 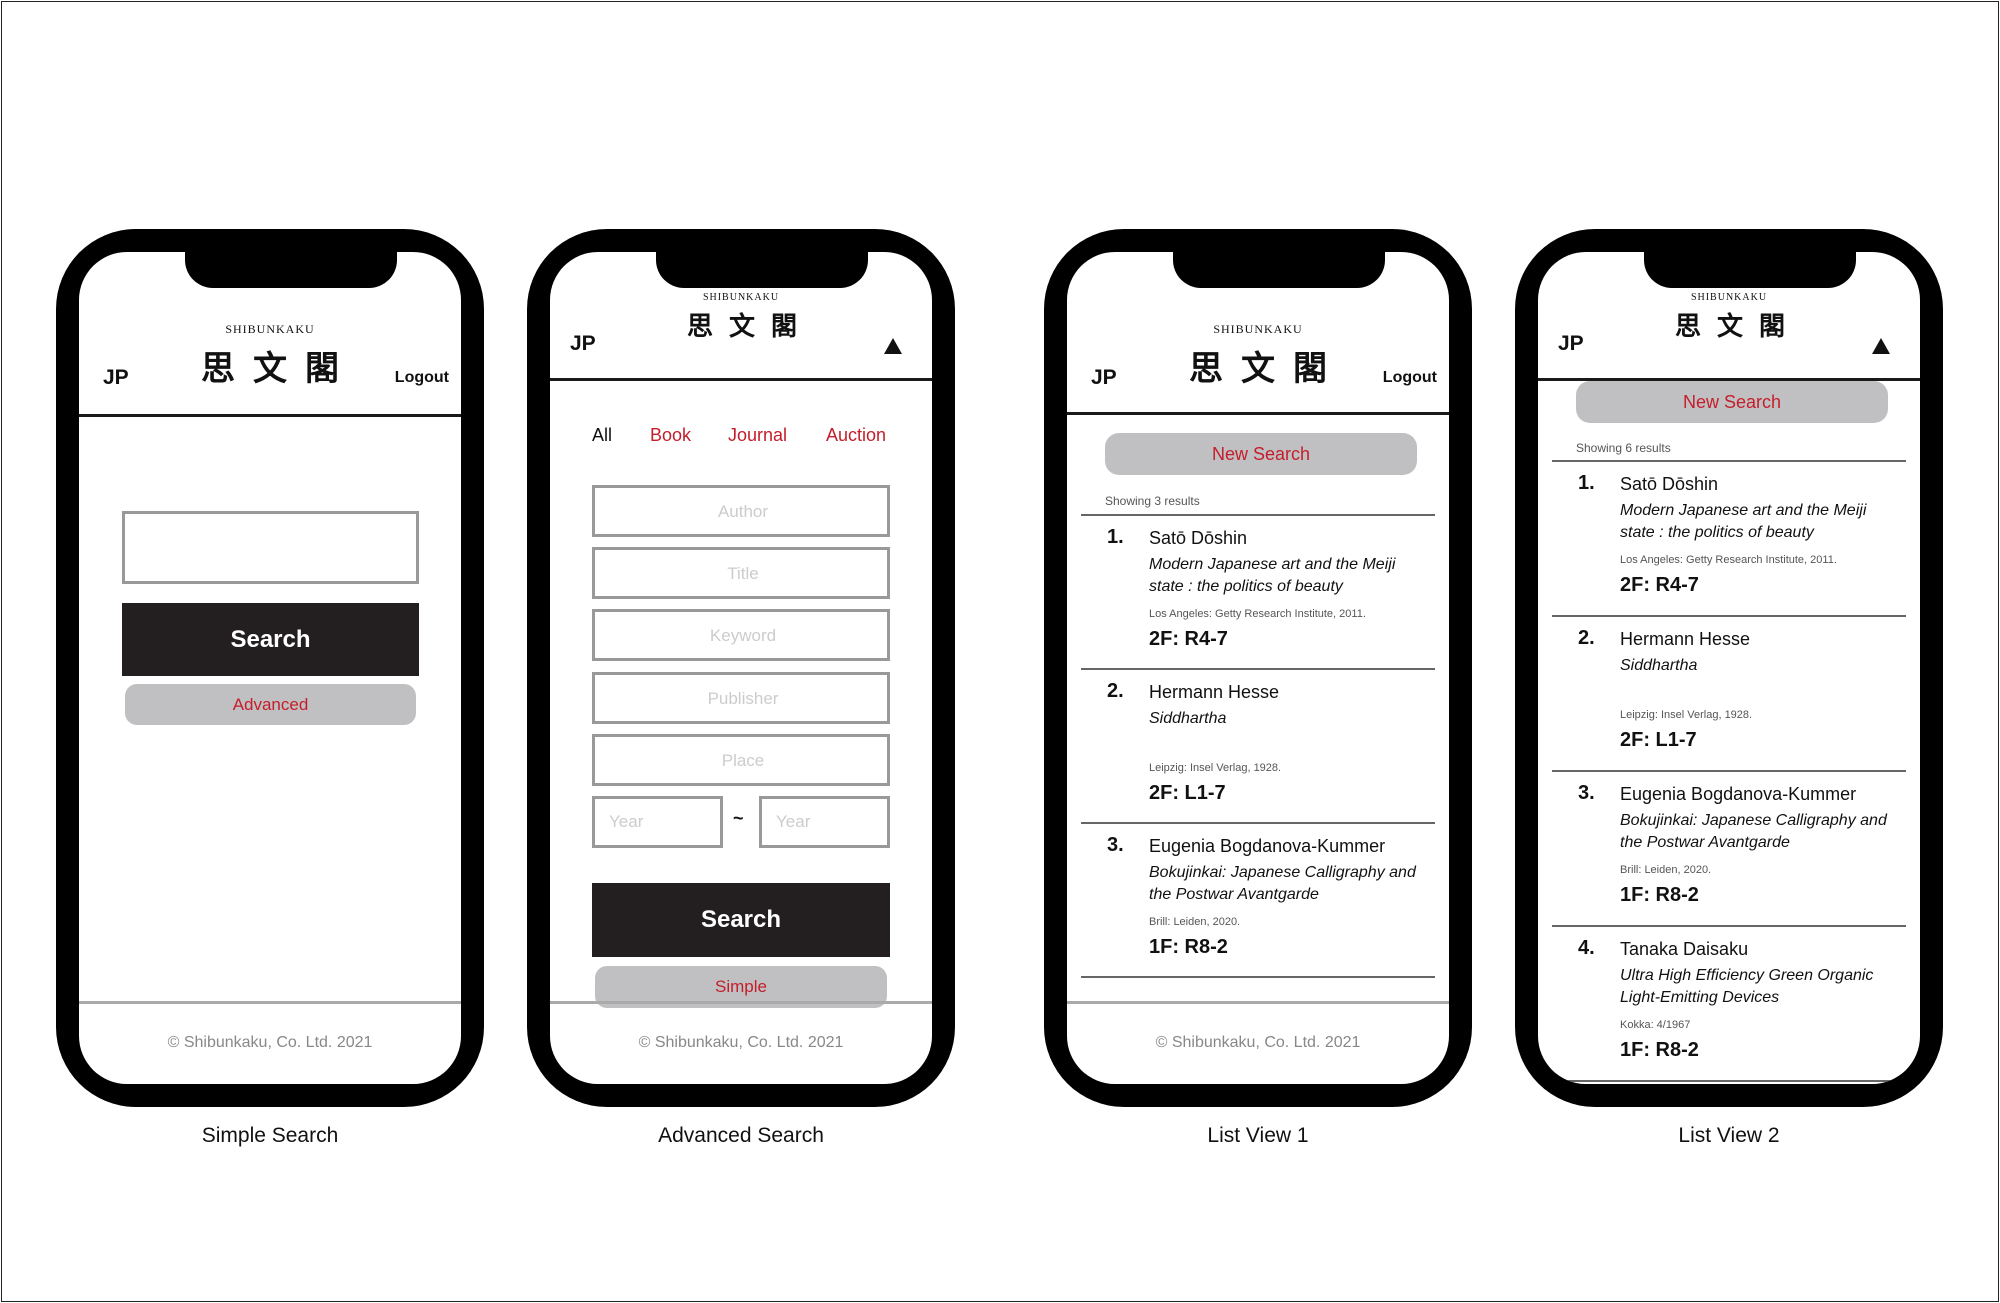 What do you see at coordinates (1655, 1025) in the screenshot?
I see `result-publication: Kokka: 4/1967` at bounding box center [1655, 1025].